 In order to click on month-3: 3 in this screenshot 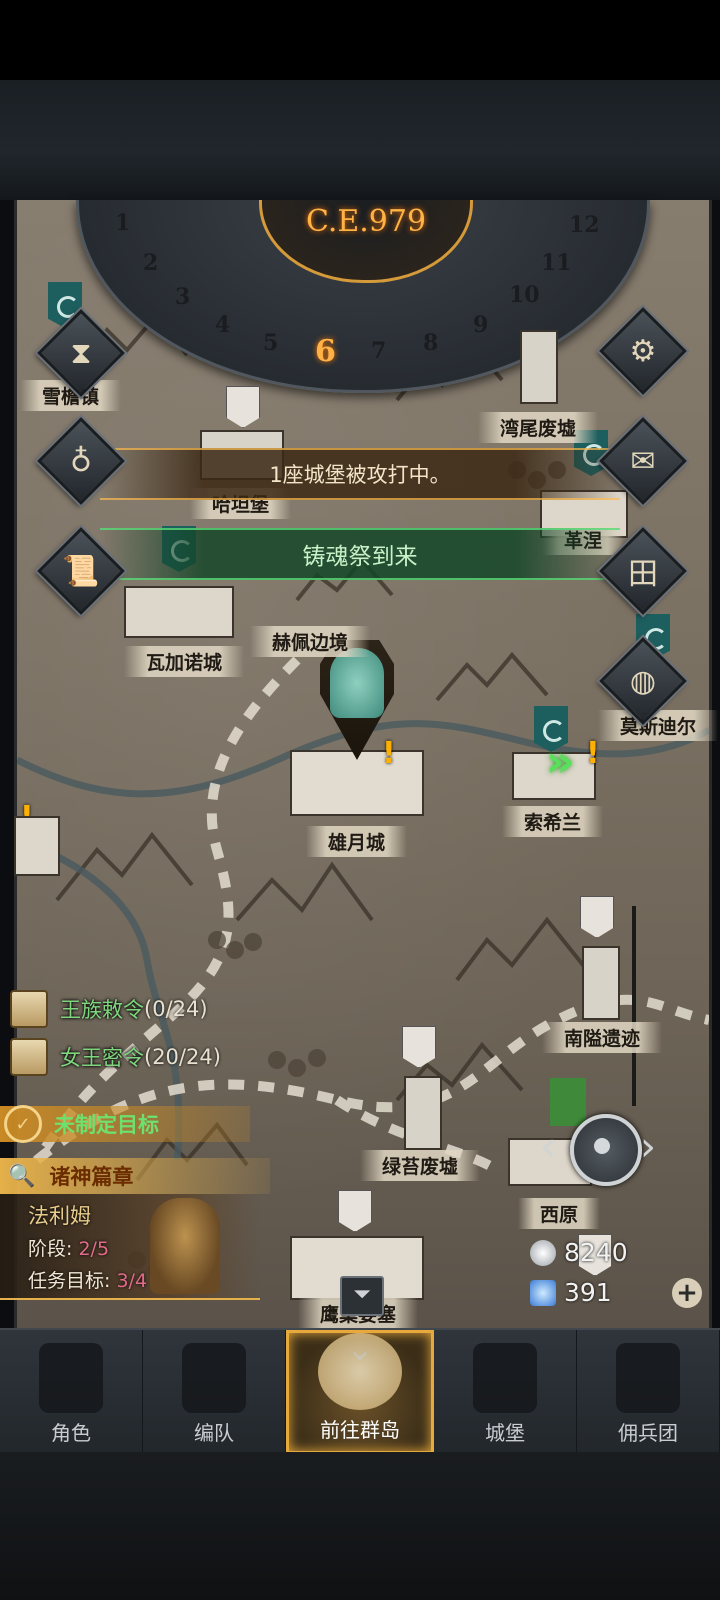, I will do `click(183, 297)`.